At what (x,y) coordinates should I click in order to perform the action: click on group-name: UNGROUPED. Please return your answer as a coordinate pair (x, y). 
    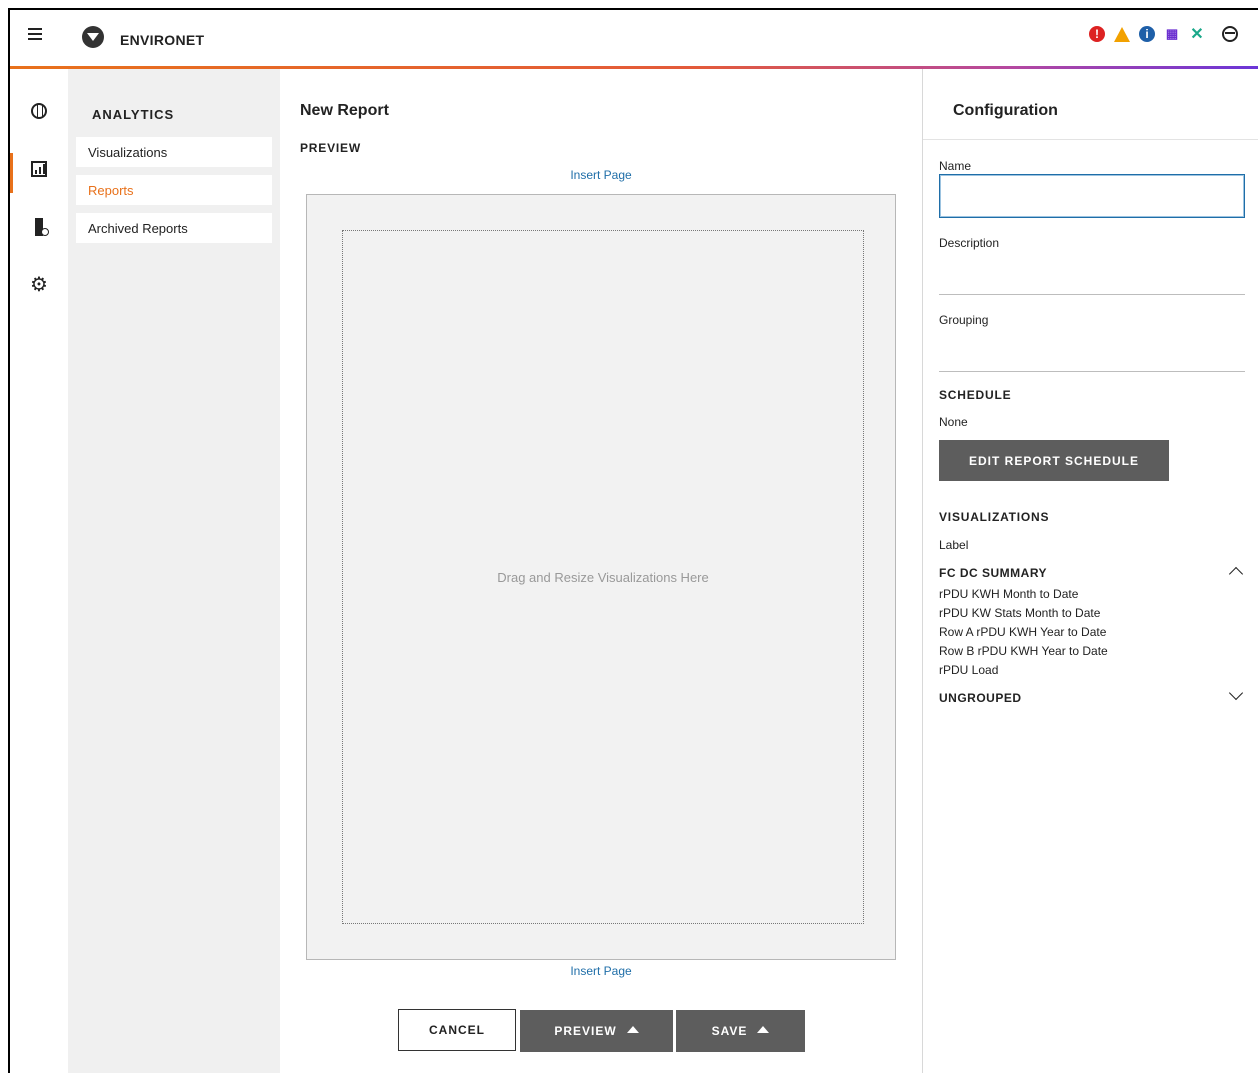
    Looking at the image, I should click on (980, 698).